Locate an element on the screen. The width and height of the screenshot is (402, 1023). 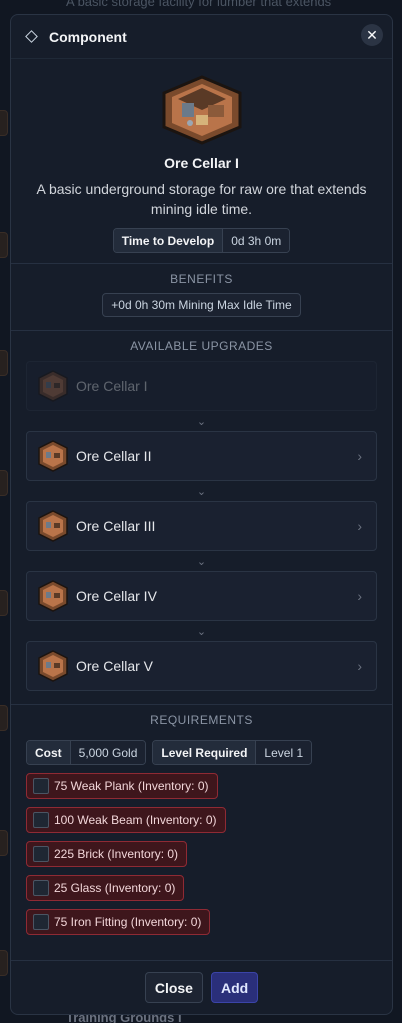
level-required-value: Level 1 is located at coordinates (283, 752).